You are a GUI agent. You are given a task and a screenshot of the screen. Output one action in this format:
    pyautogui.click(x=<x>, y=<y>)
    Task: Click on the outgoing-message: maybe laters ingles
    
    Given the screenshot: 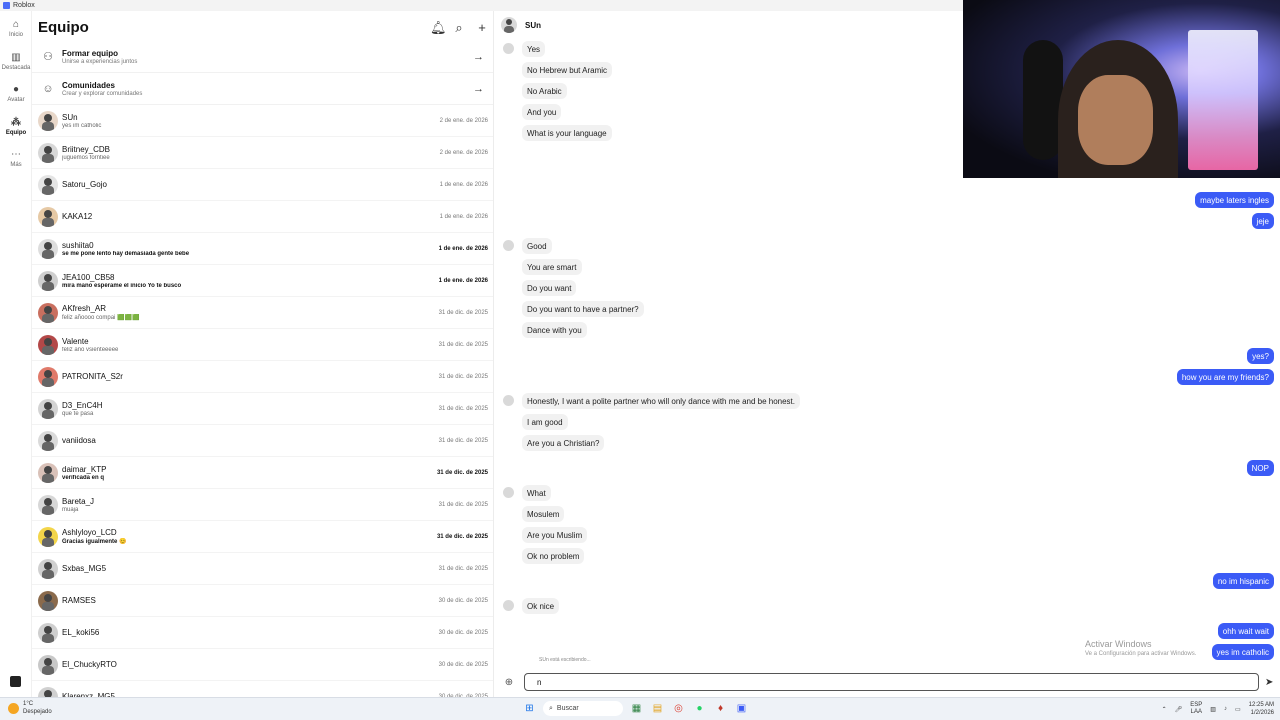 What is the action you would take?
    pyautogui.click(x=1234, y=200)
    